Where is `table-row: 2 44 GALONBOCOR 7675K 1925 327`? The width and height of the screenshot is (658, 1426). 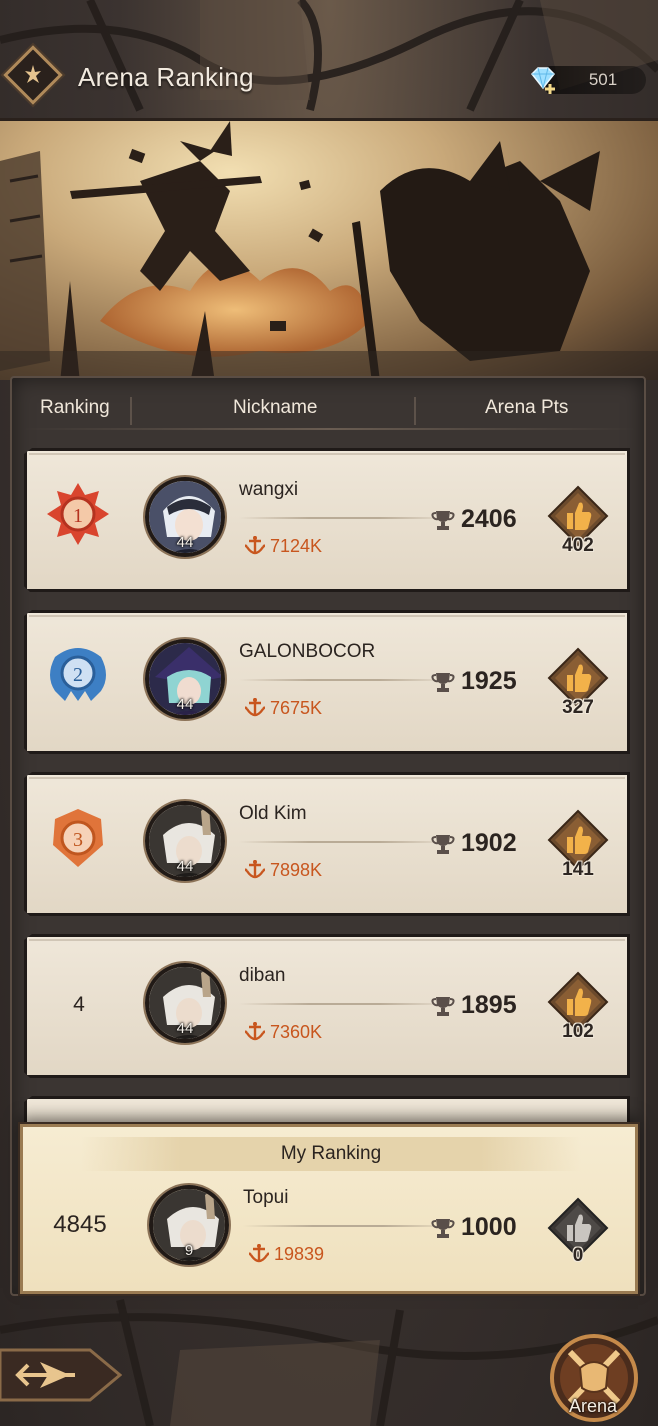
table-row: 2 44 GALONBOCOR 7675K 1925 327 is located at coordinates (327, 682).